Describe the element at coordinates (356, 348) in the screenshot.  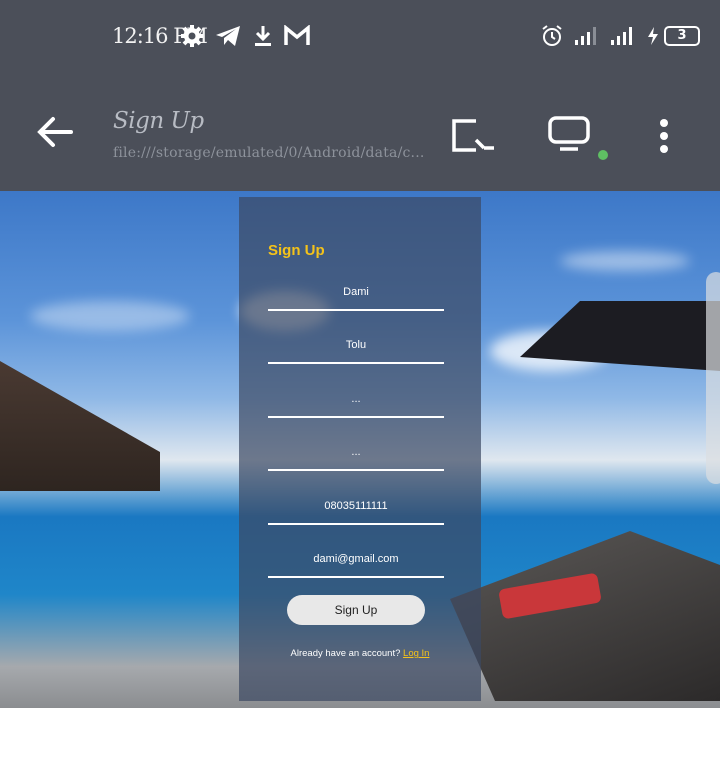
I see `last-name-field: Tolu` at that location.